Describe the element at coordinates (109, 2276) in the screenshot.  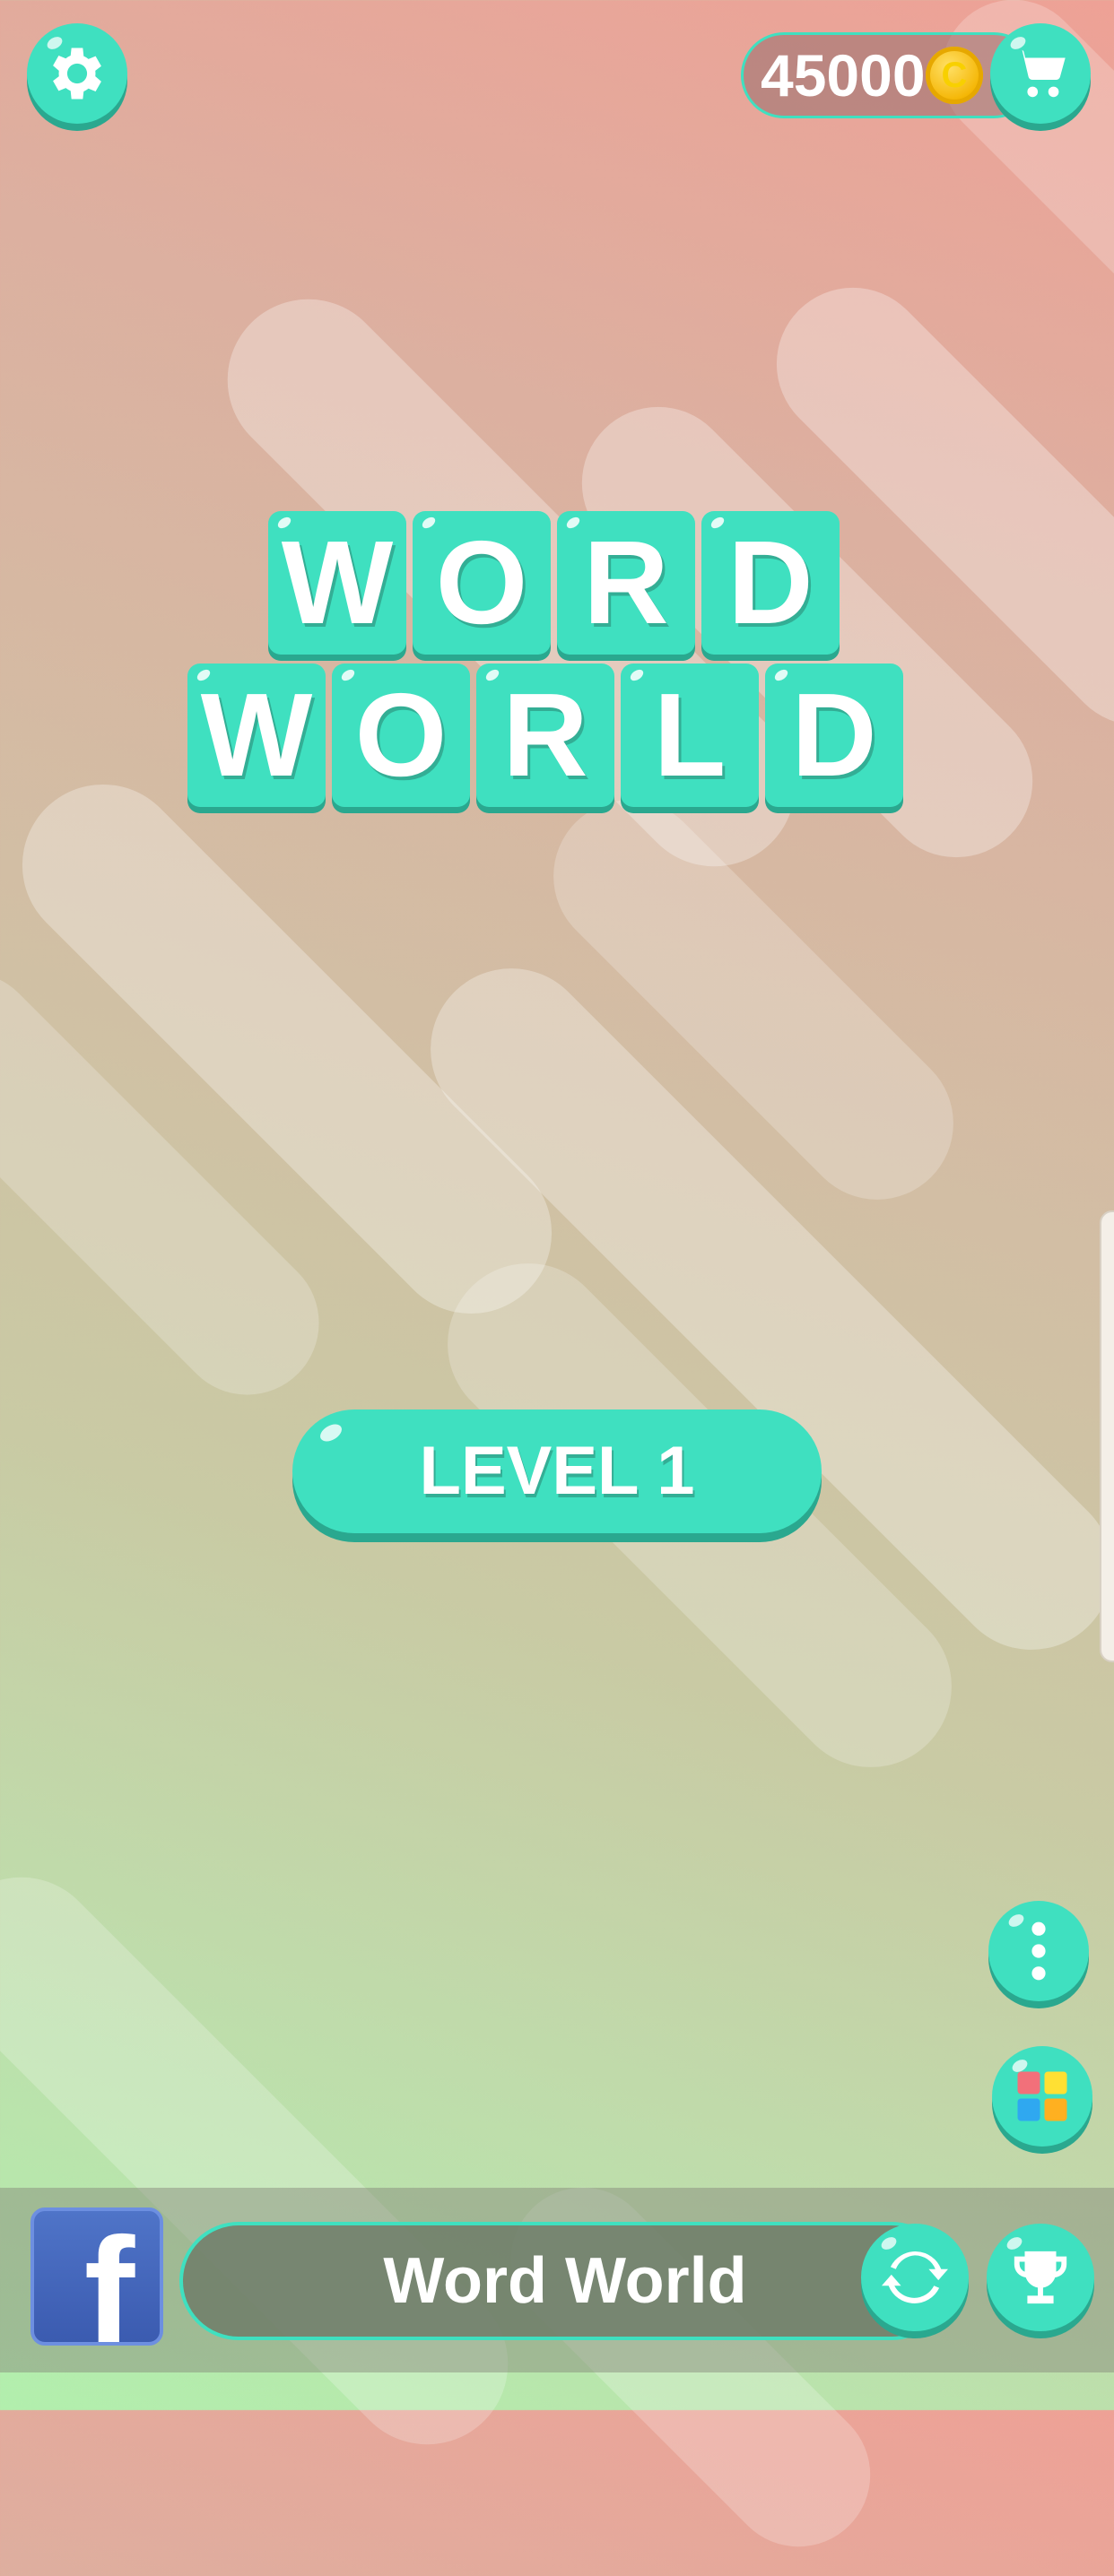
I see `facebook-icon: f` at that location.